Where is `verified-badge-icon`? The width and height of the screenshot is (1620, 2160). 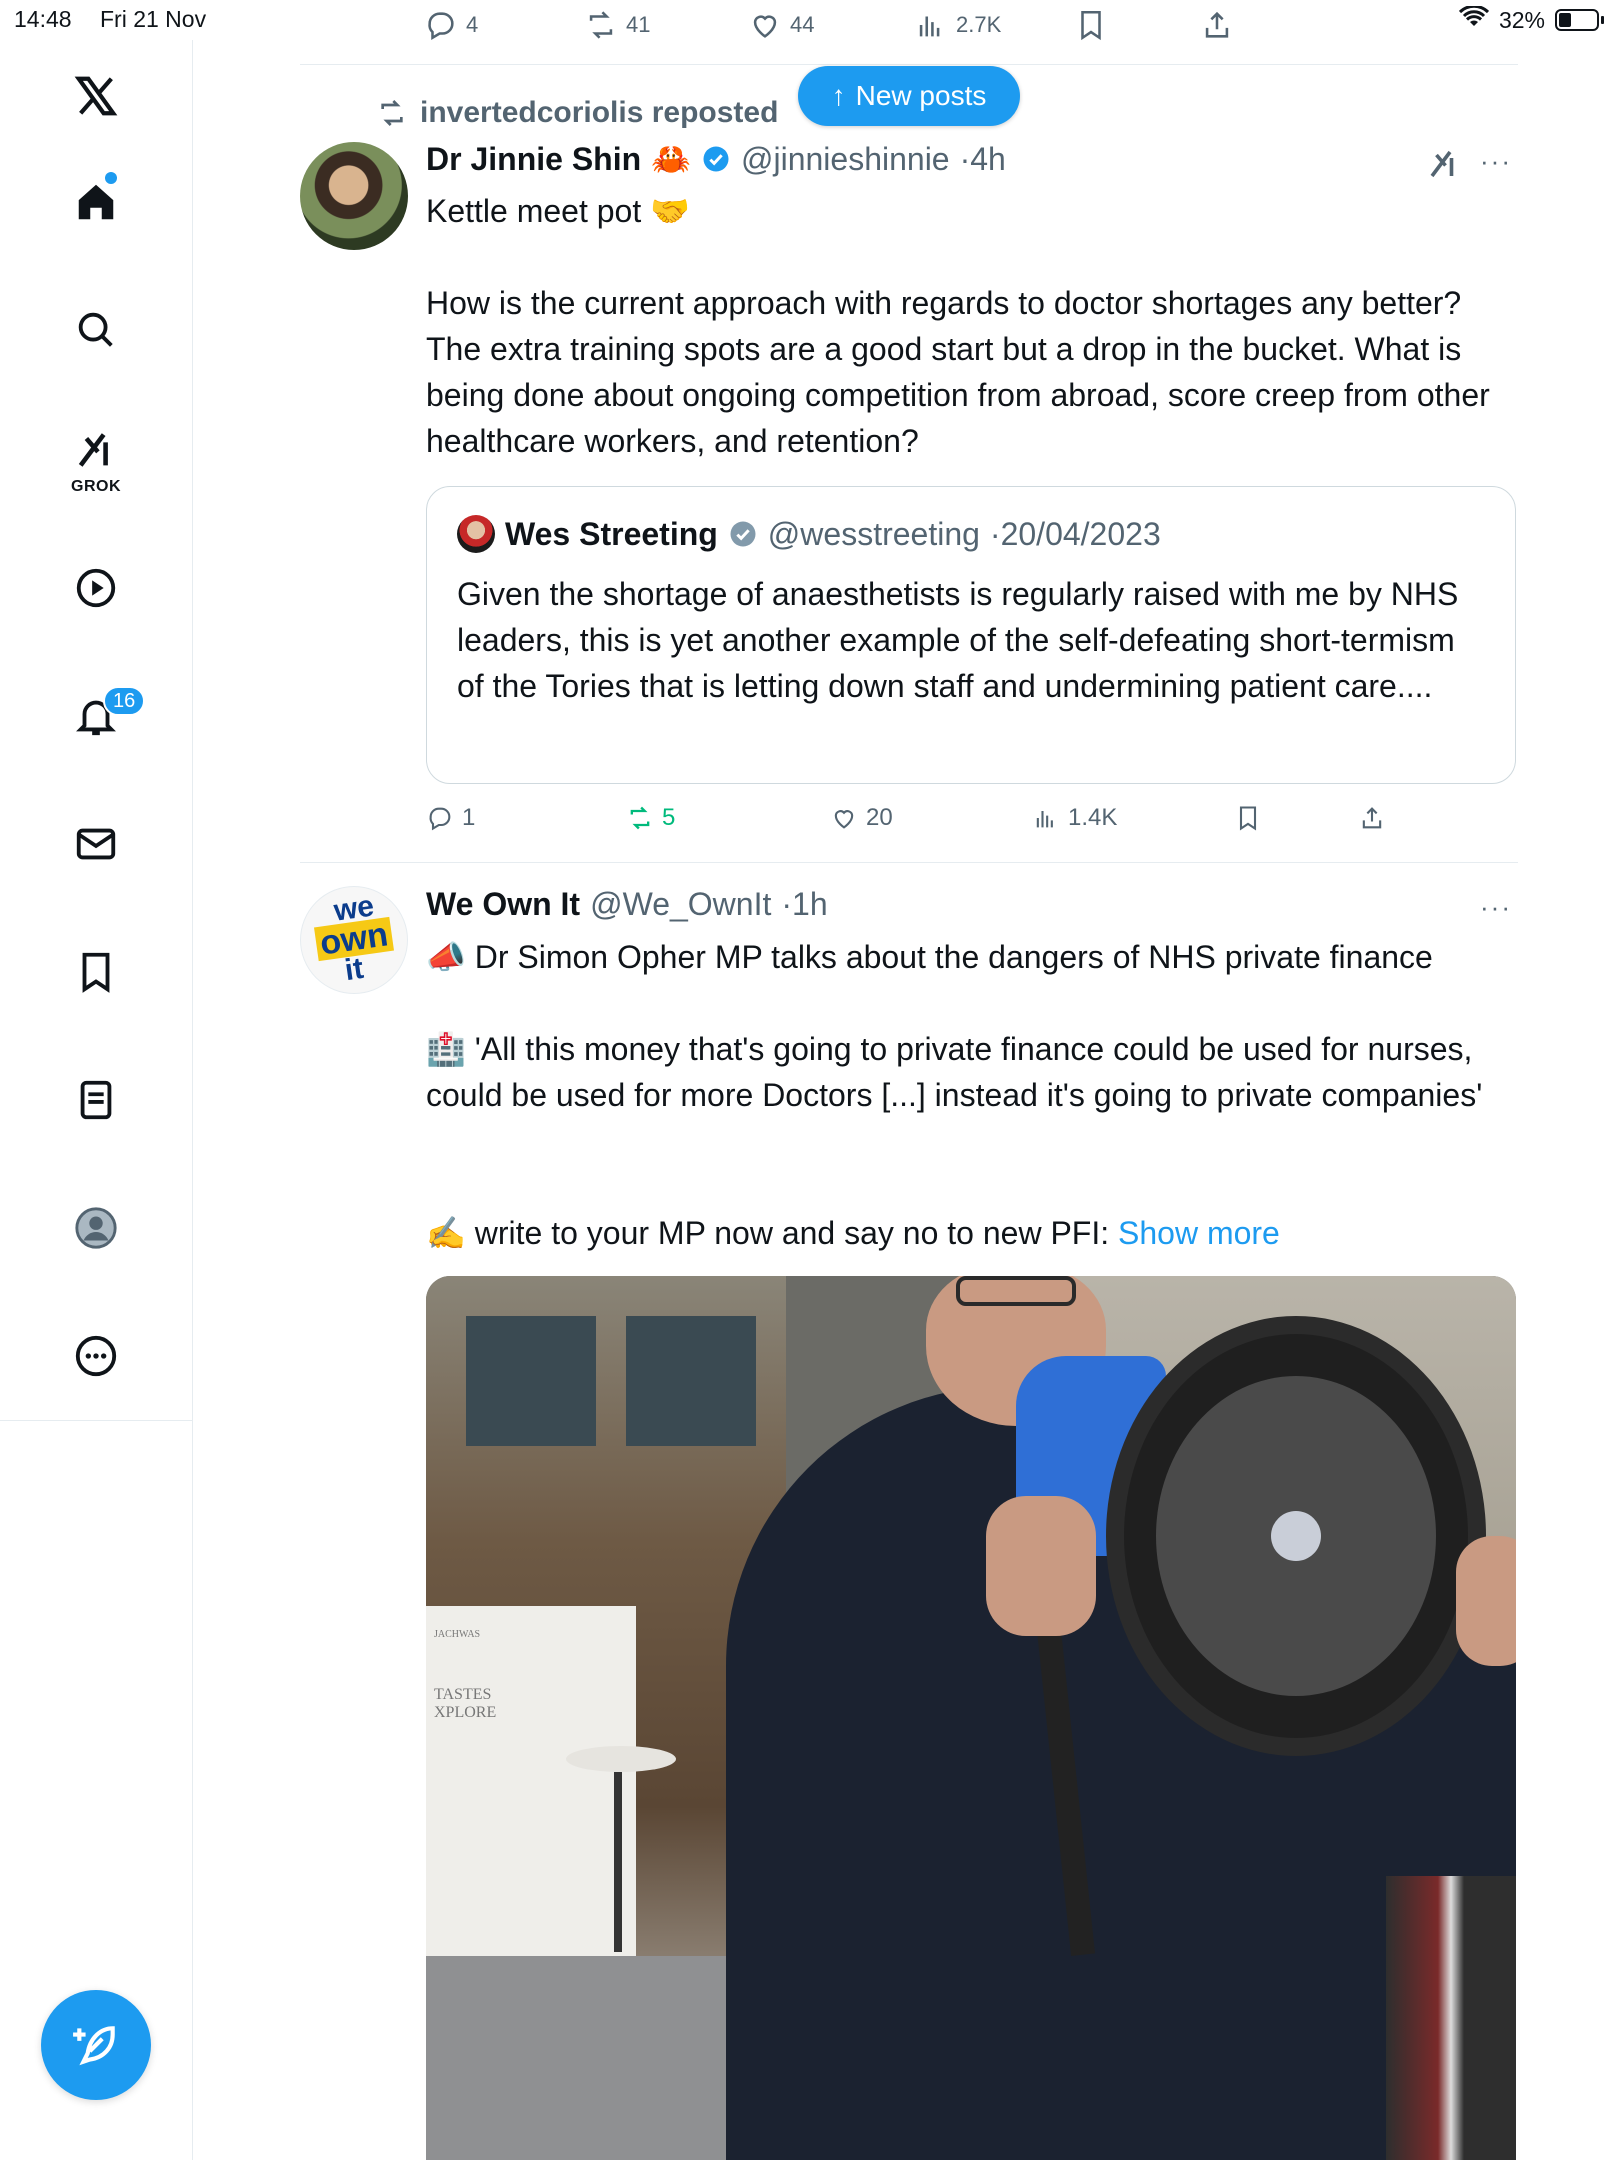 verified-badge-icon is located at coordinates (716, 159).